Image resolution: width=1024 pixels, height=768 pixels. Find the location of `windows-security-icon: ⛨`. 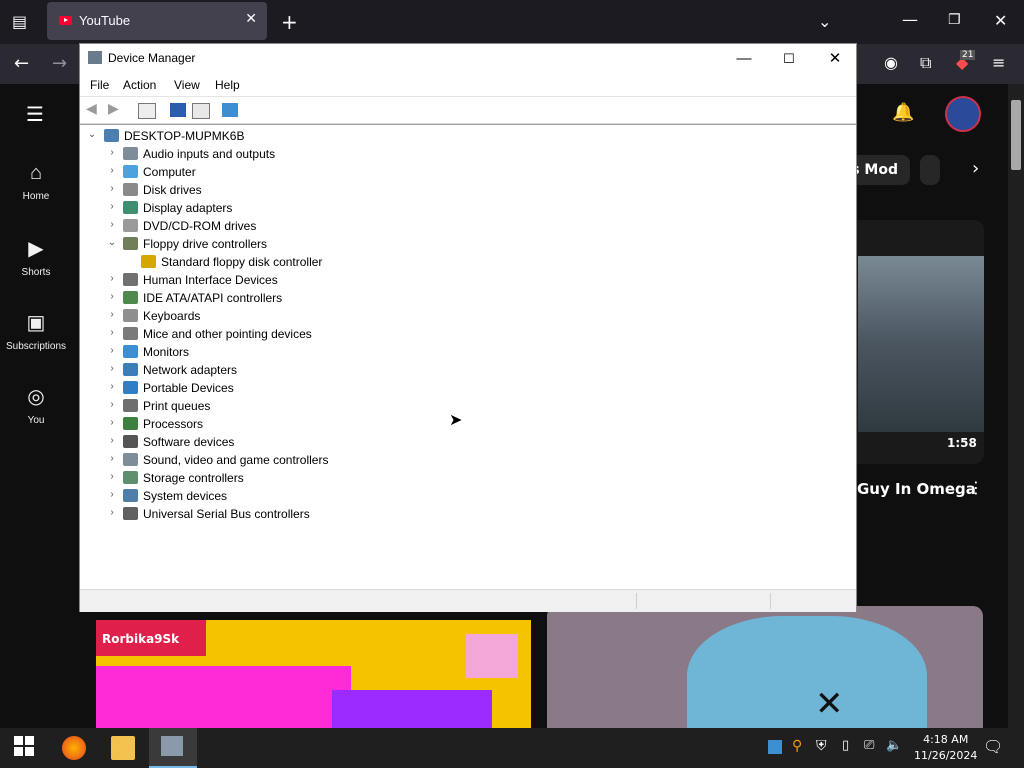

windows-security-icon: ⛨ is located at coordinates (821, 746).